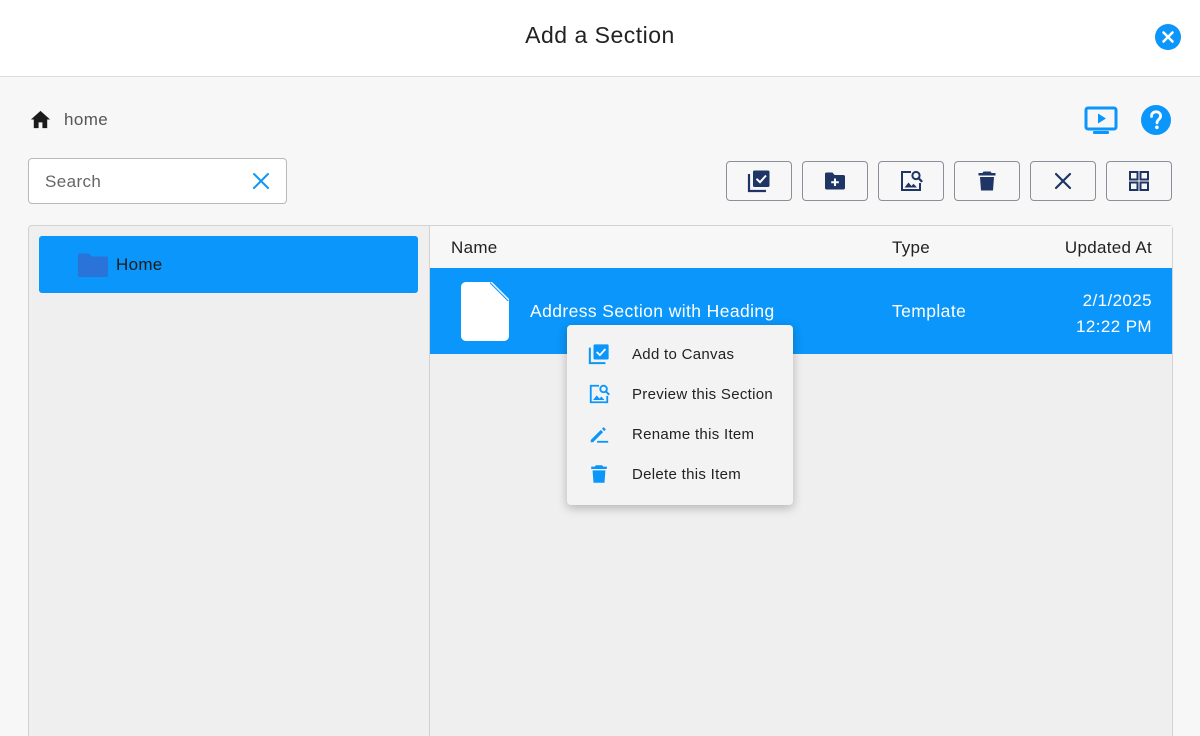  I want to click on column-header-name: Name, so click(474, 248).